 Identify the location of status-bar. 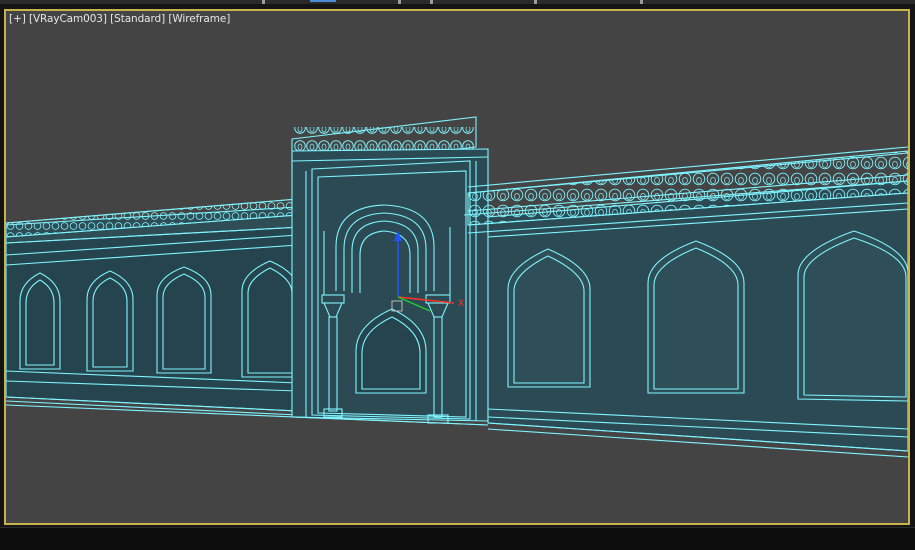
(457, 538).